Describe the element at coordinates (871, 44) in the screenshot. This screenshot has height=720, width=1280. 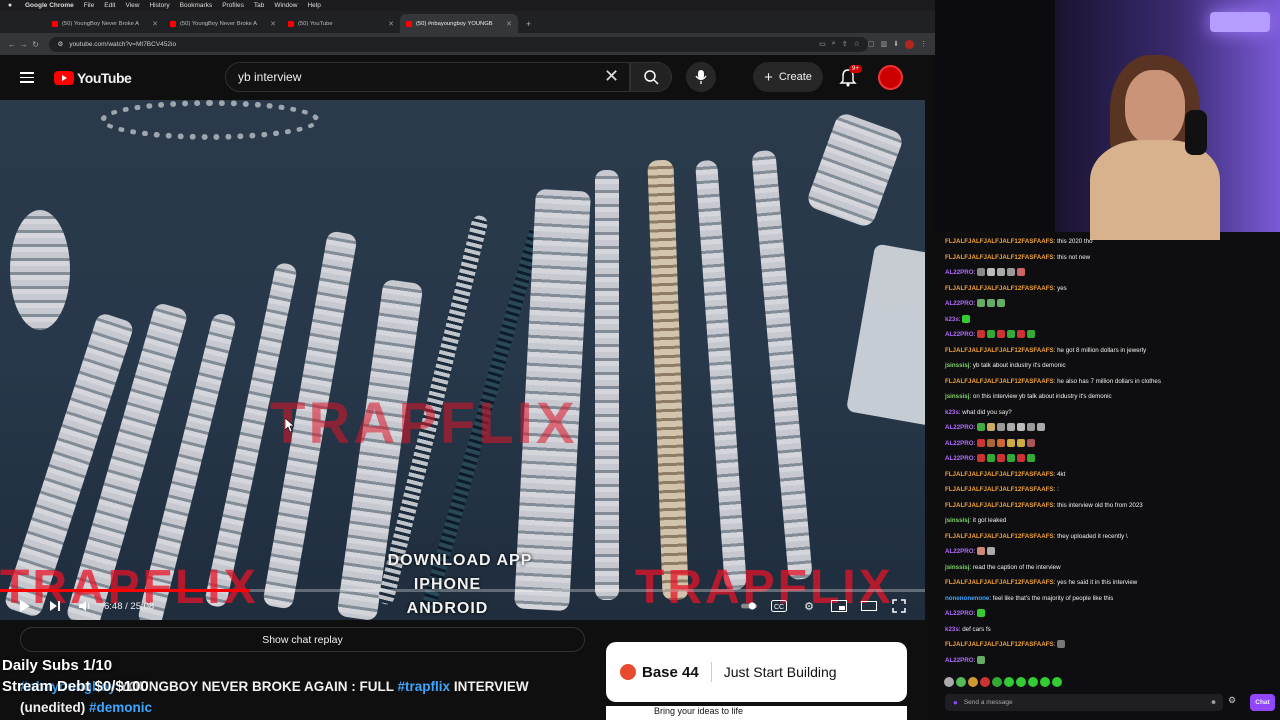
I see `extensions-icon: ▢` at that location.